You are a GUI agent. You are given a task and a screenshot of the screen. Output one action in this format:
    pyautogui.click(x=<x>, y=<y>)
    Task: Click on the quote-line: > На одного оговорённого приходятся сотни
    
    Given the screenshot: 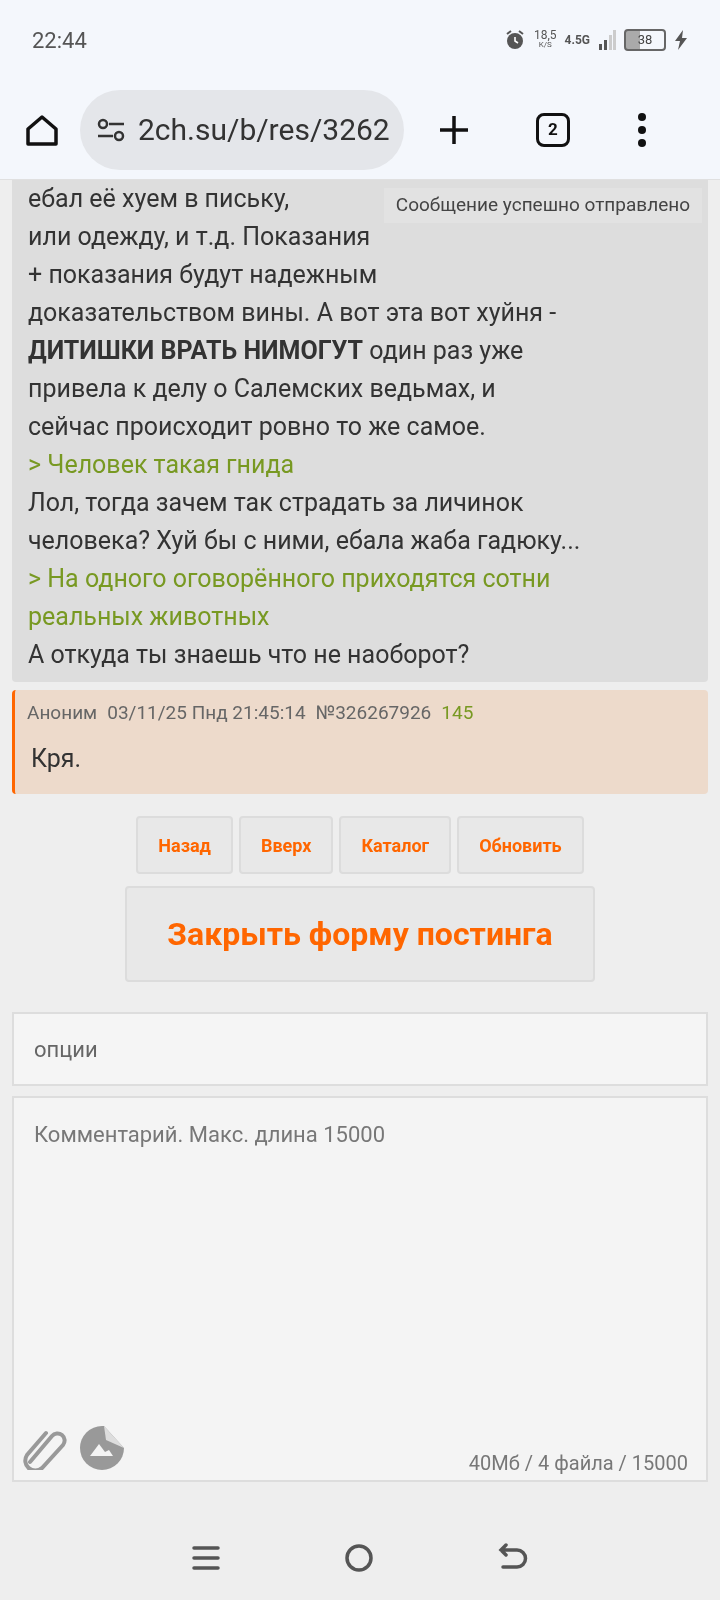 What is the action you would take?
    pyautogui.click(x=289, y=579)
    